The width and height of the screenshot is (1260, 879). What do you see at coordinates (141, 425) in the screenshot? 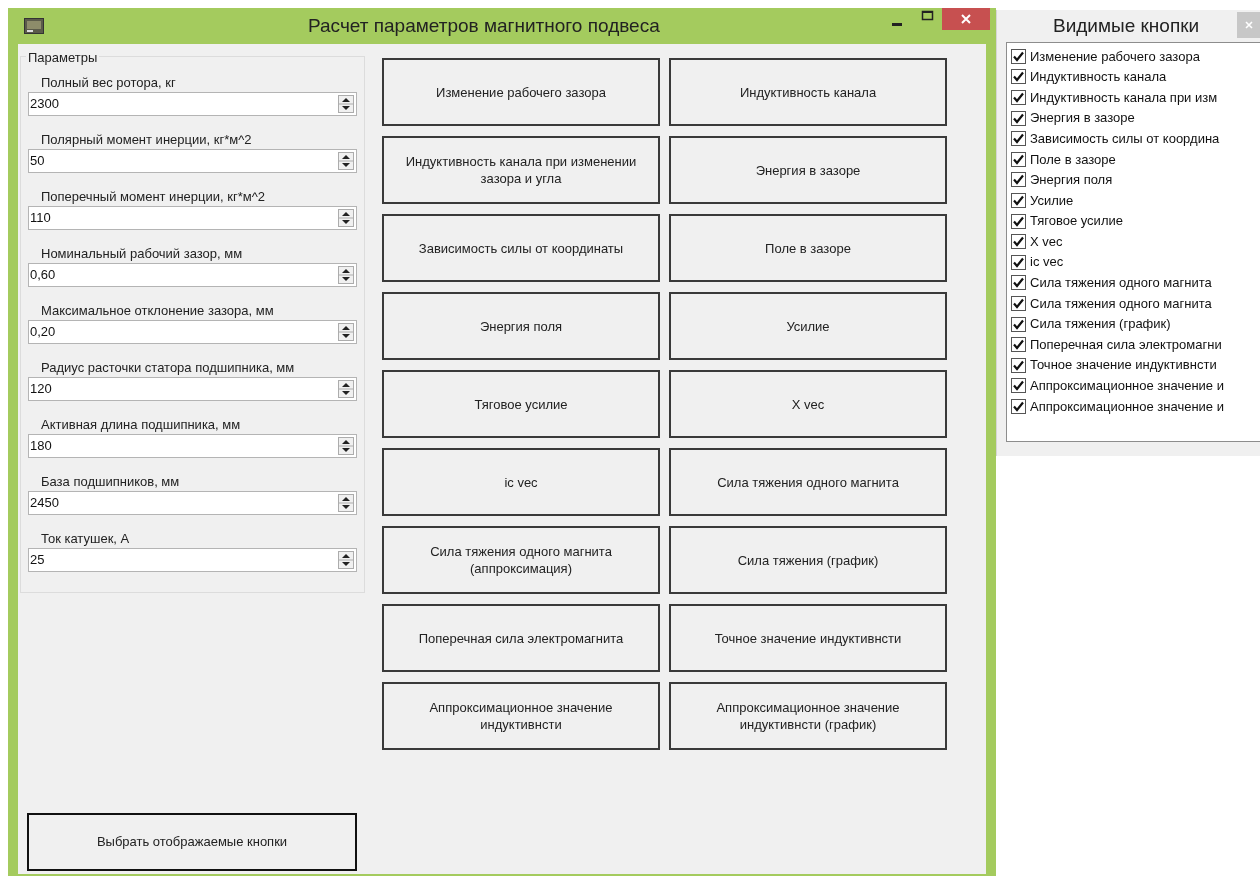
I see `field-label: Активная длина подшипника, мм` at bounding box center [141, 425].